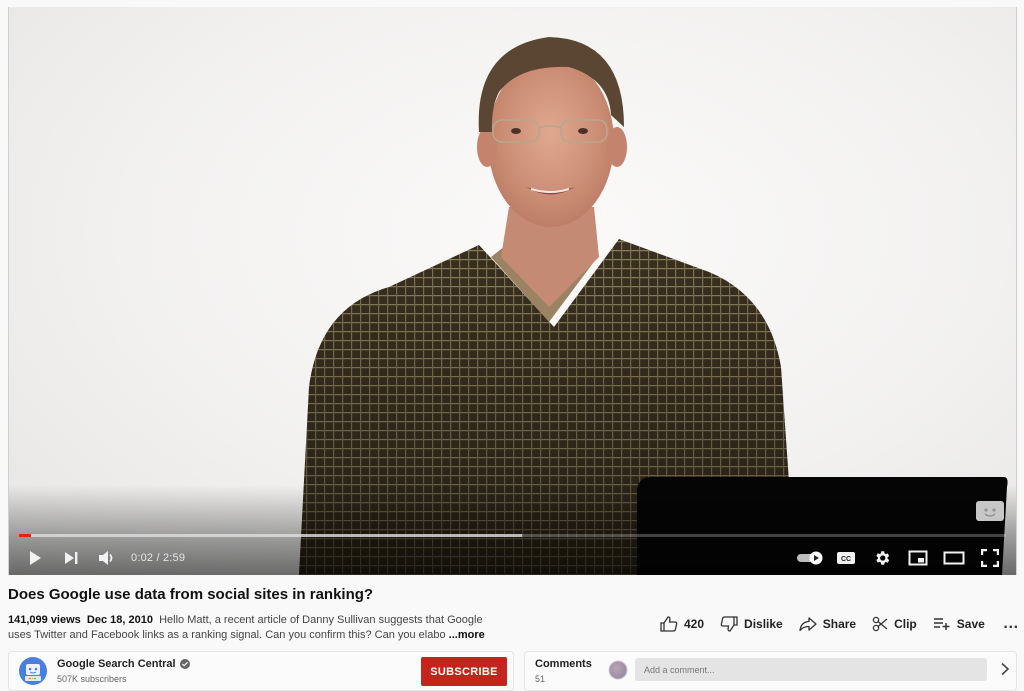 The height and width of the screenshot is (691, 1024). Describe the element at coordinates (512, 558) in the screenshot. I see `player-controls: 0:02 / 2:59 CC` at that location.